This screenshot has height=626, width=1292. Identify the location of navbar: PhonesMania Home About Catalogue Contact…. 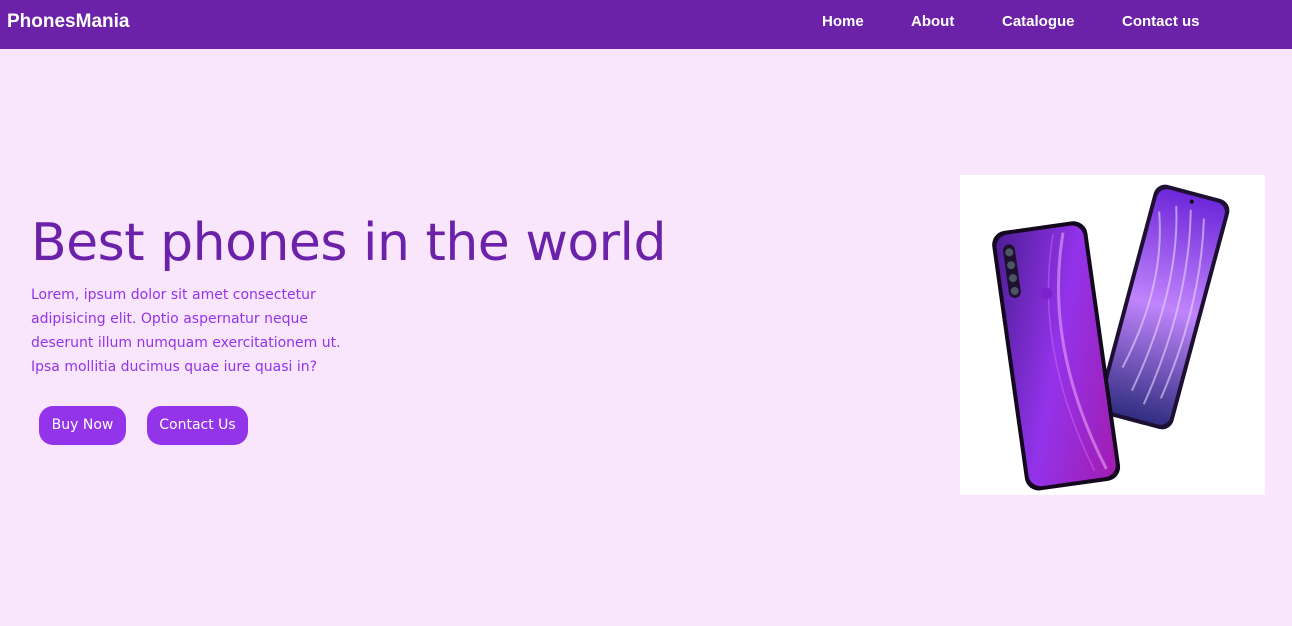
(646, 24).